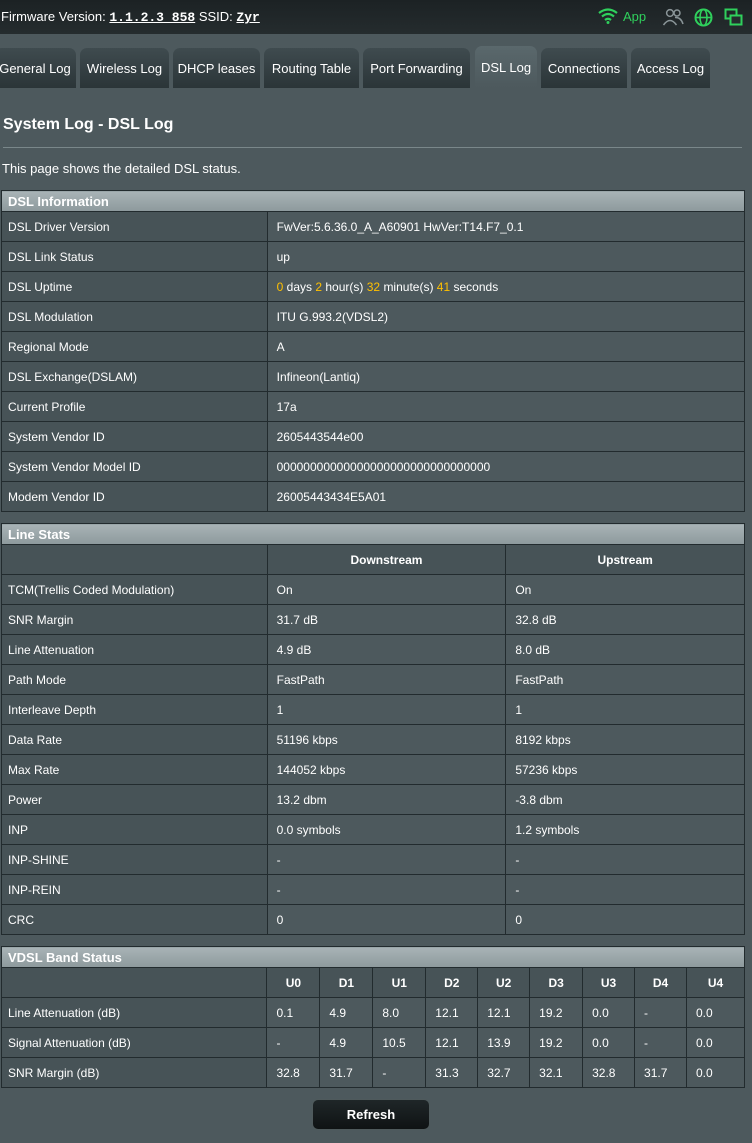 The image size is (752, 1143). Describe the element at coordinates (373, 679) in the screenshot. I see `table-row: Path Mode FastPath FastPath` at that location.